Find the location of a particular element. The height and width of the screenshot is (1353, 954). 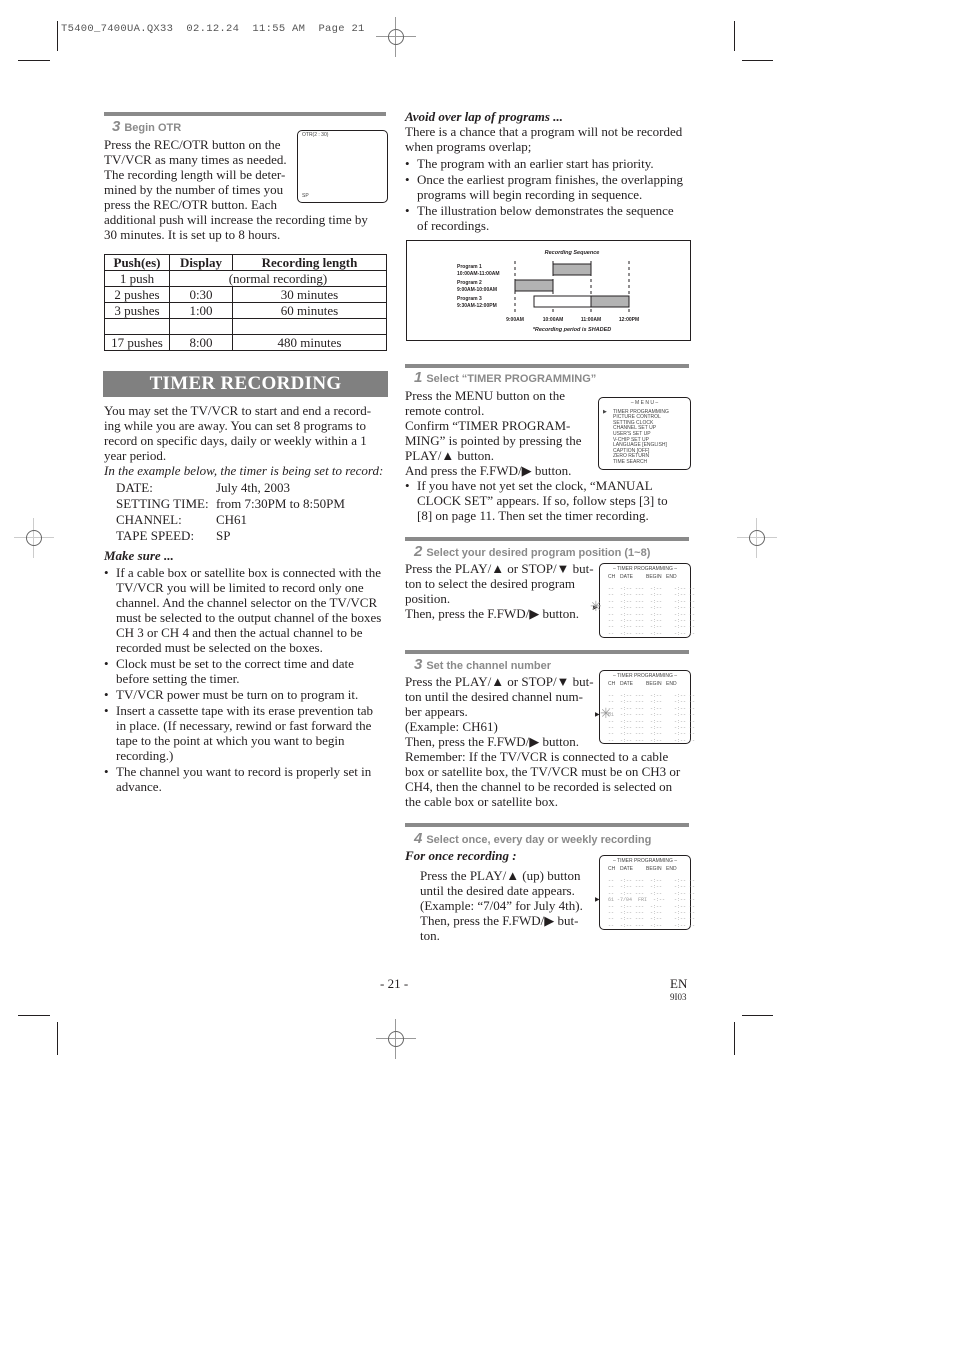

table-cell: 2 pushes is located at coordinates (137, 294).